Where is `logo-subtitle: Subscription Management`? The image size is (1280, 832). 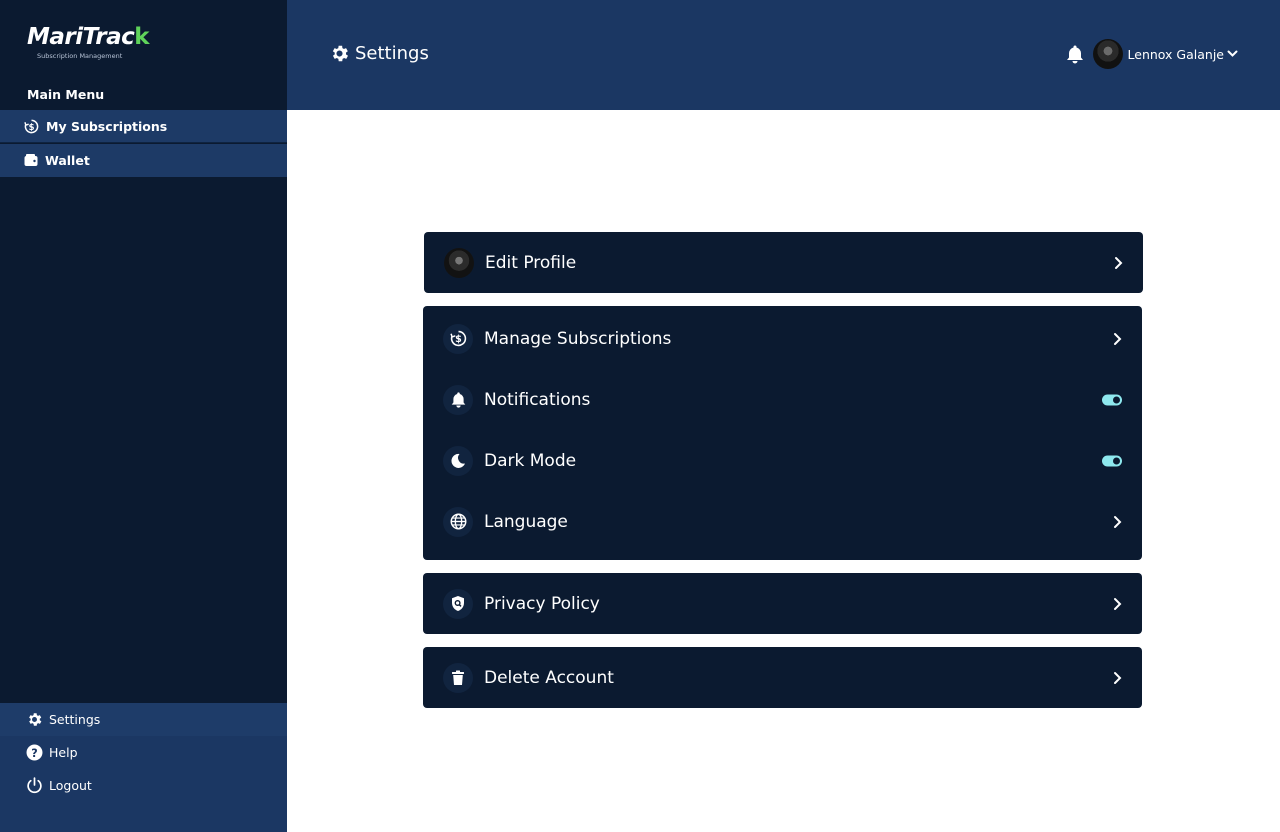
logo-subtitle: Subscription Management is located at coordinates (80, 56).